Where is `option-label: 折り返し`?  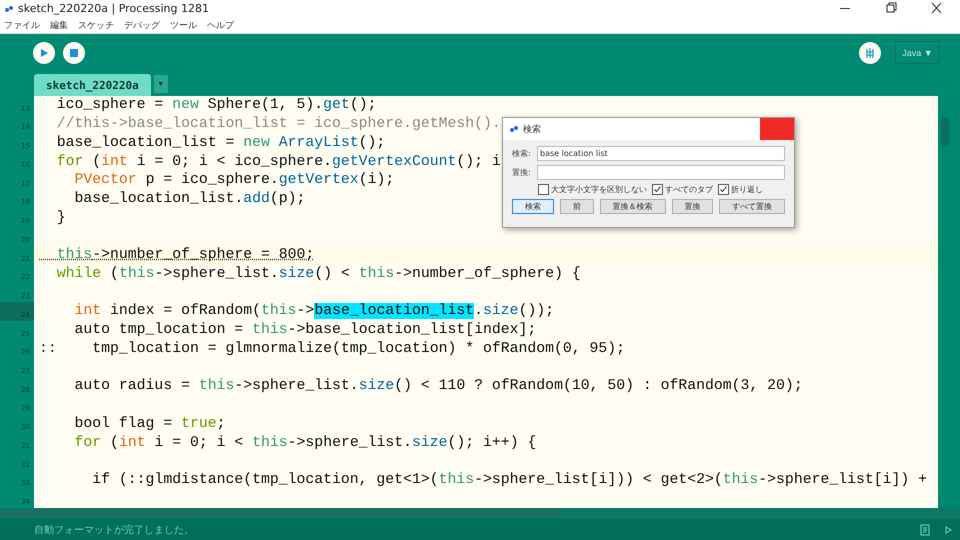
option-label: 折り返し is located at coordinates (747, 189).